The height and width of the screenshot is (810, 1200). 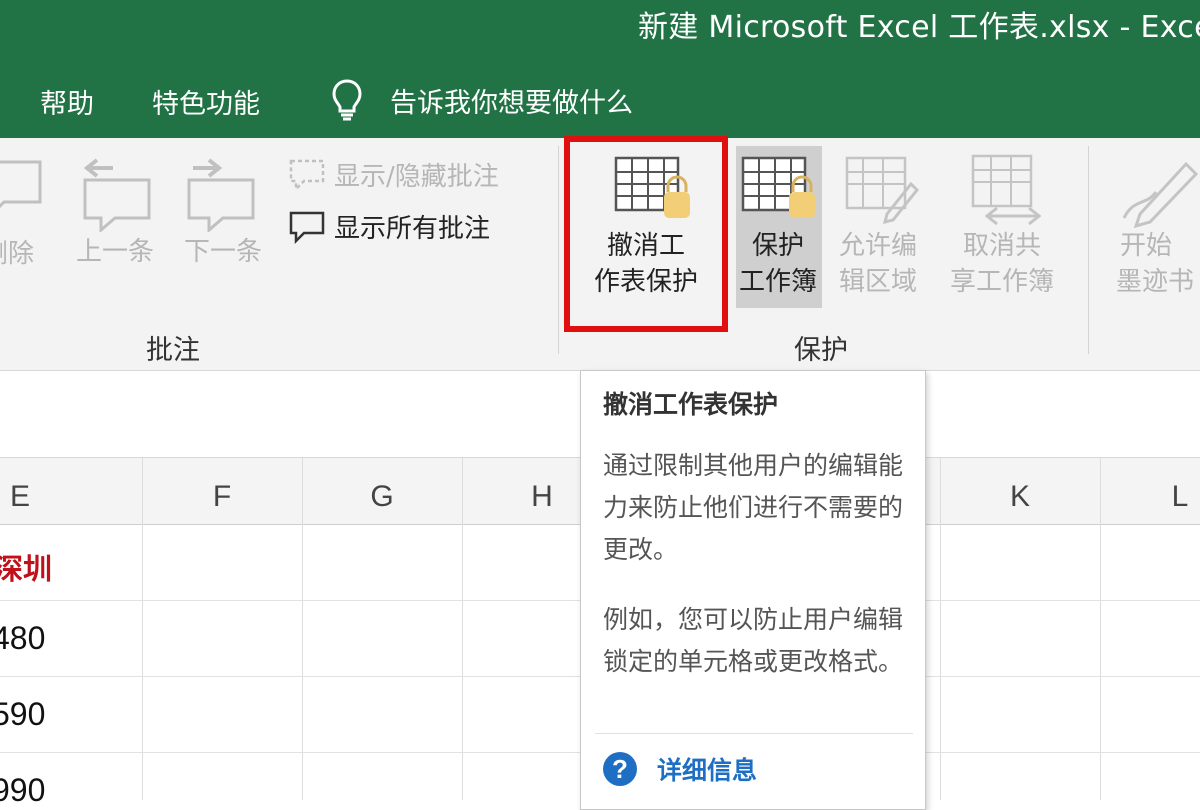 I want to click on protect-workbook-icon, so click(x=778, y=187).